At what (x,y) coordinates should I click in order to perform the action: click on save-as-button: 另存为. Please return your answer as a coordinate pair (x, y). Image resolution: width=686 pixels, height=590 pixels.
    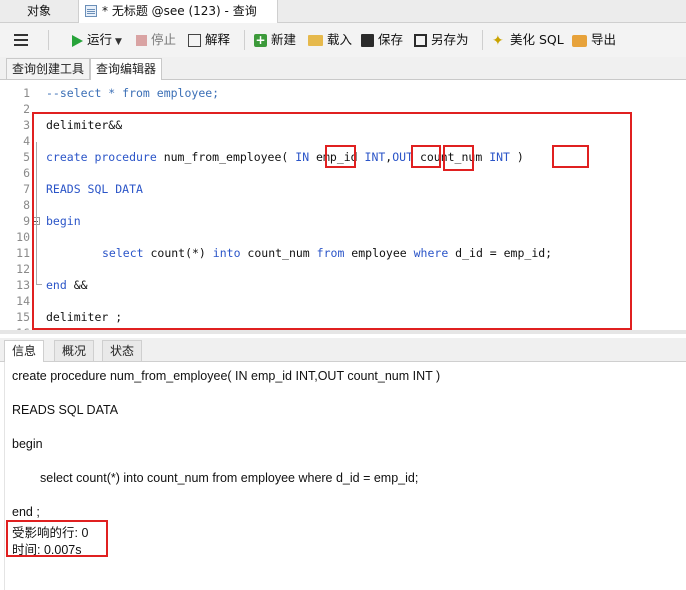
    Looking at the image, I should click on (441, 40).